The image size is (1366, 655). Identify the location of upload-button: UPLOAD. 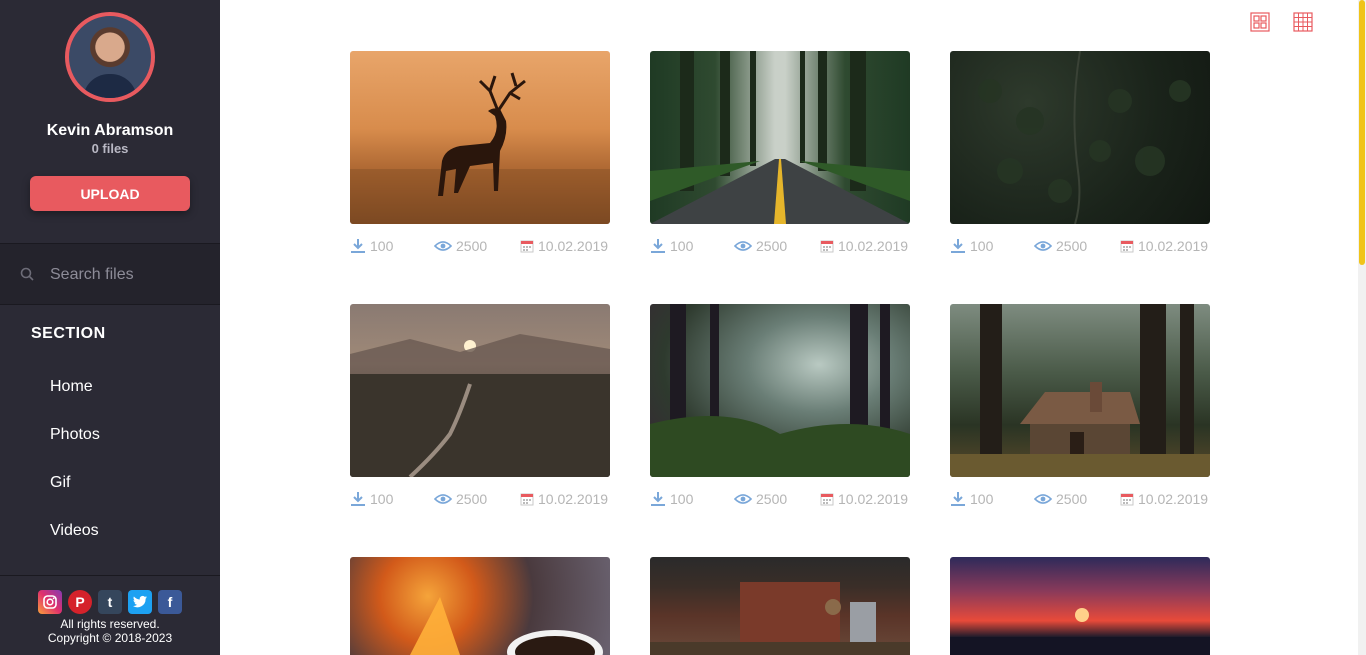
(110, 193).